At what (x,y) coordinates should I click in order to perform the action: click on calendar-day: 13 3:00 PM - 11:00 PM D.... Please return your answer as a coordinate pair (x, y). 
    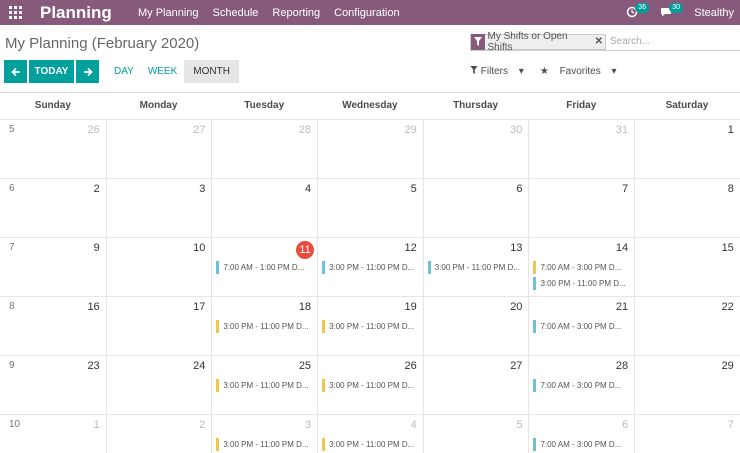
    Looking at the image, I should click on (475, 267).